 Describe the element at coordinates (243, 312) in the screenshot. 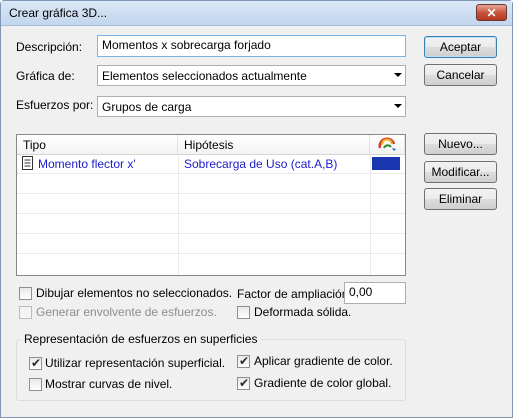

I see `deformada-checkbox` at that location.